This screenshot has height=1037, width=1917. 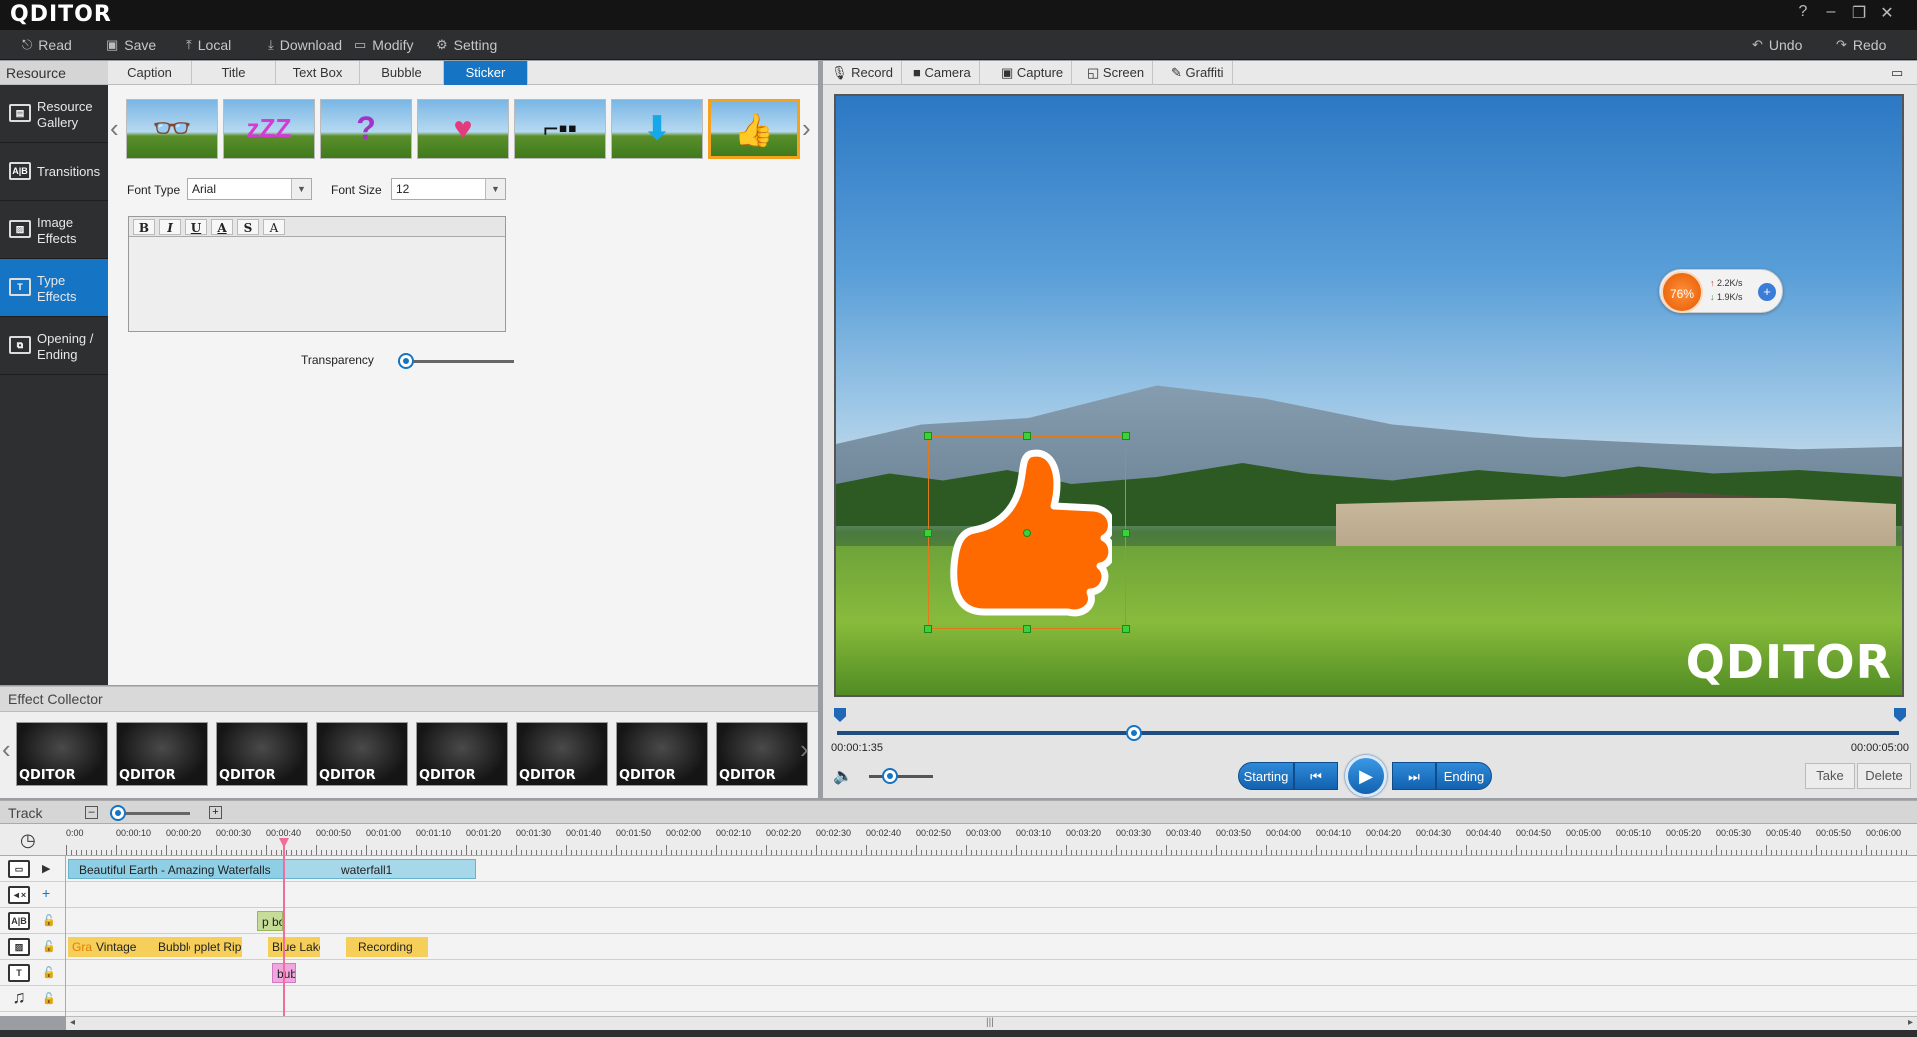 I want to click on take-button: Take, so click(x=1830, y=776).